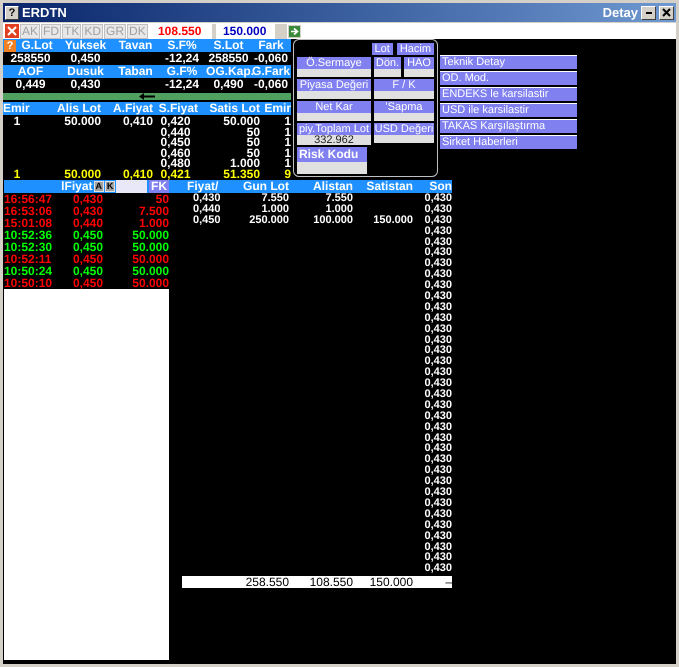  What do you see at coordinates (389, 186) in the screenshot?
I see `column-header: Satistan` at bounding box center [389, 186].